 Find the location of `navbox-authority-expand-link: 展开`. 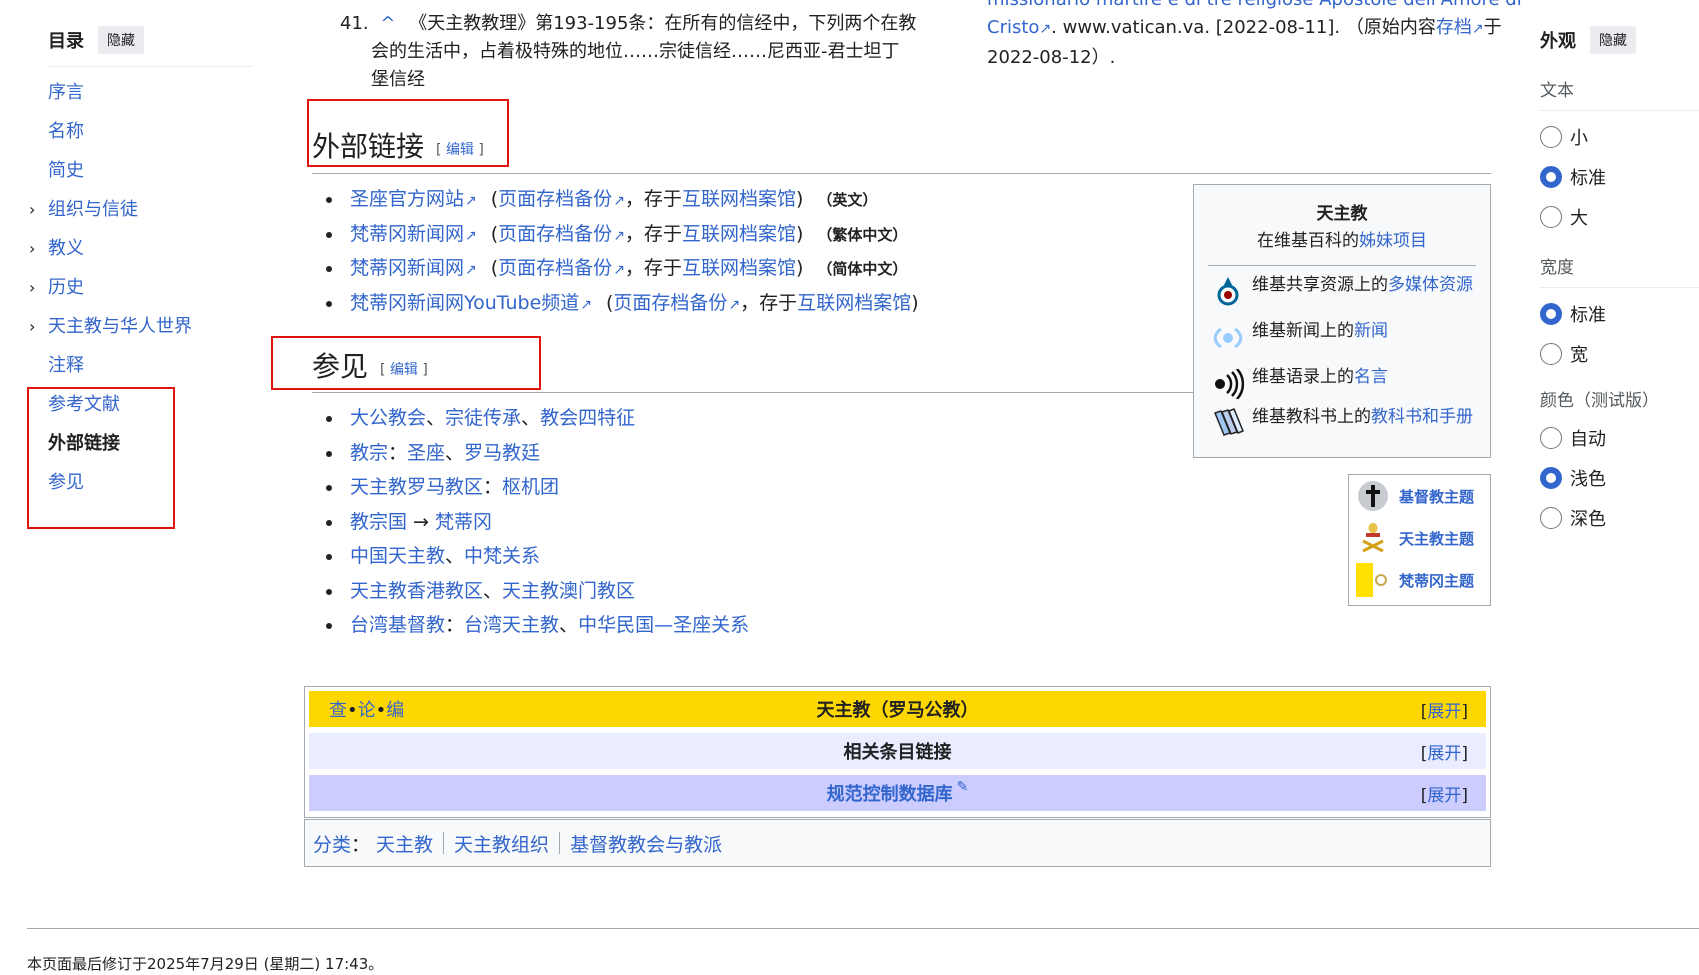

navbox-authority-expand-link: 展开 is located at coordinates (1444, 796).